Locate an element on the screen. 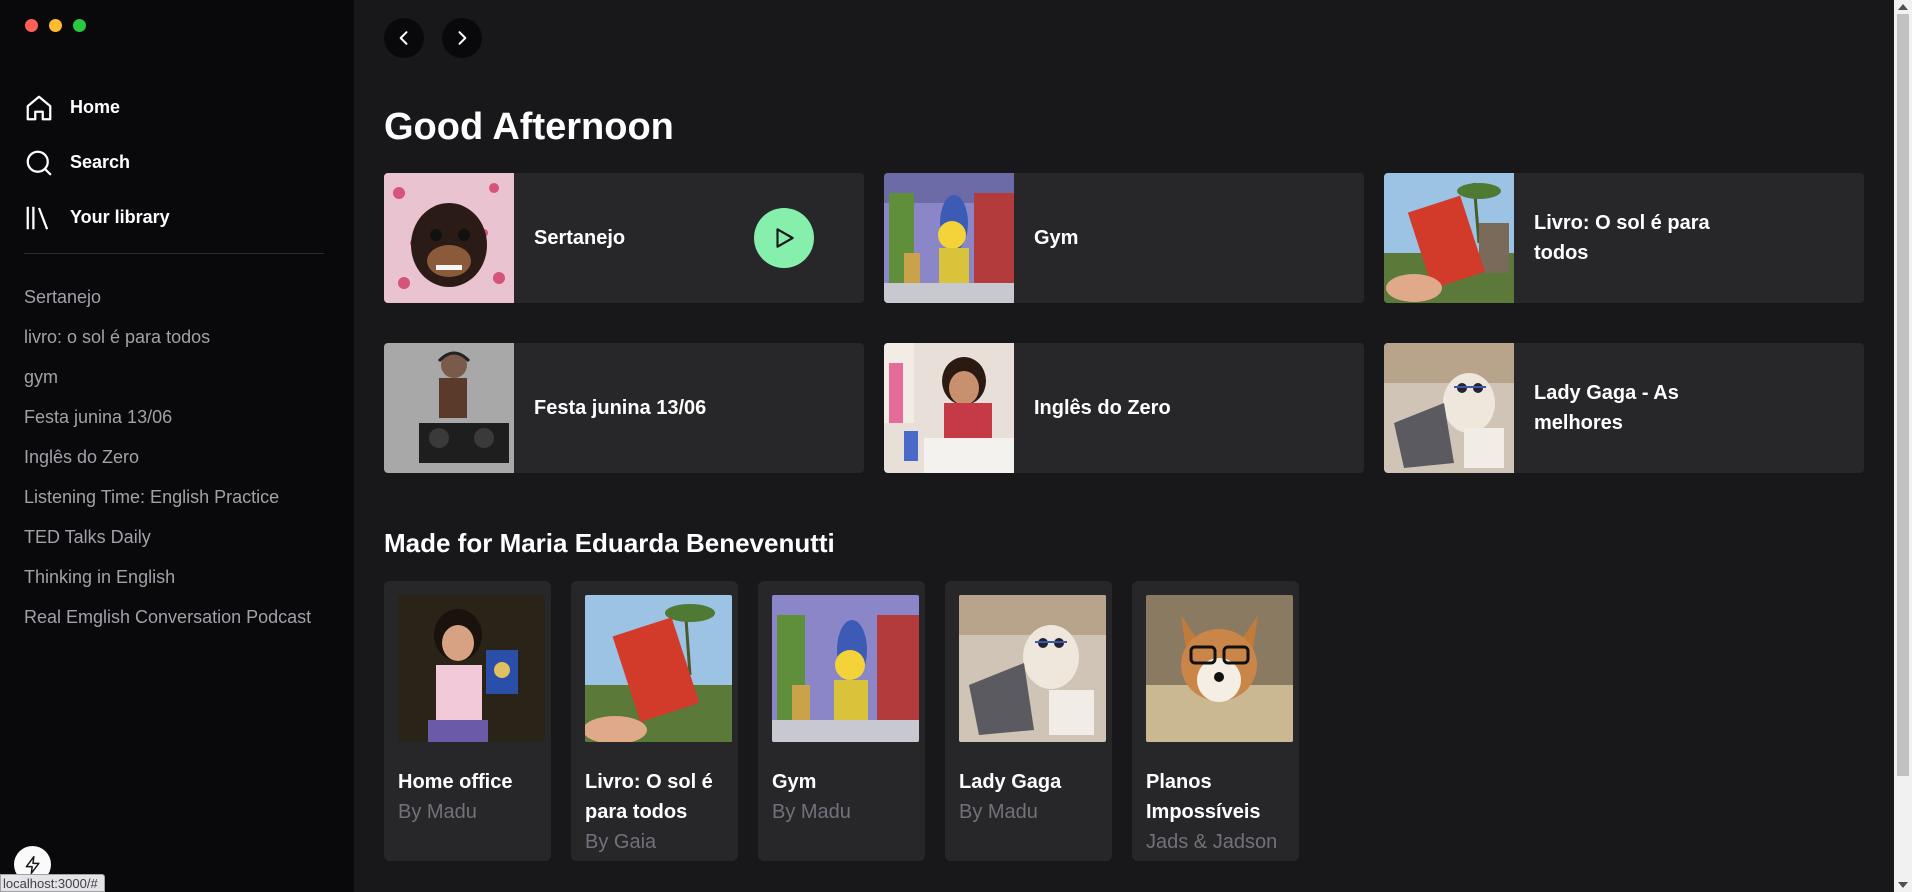 The width and height of the screenshot is (1912, 892). featured-card-lady-gaga: Lady Gaga - As melhores is located at coordinates (1624, 408).